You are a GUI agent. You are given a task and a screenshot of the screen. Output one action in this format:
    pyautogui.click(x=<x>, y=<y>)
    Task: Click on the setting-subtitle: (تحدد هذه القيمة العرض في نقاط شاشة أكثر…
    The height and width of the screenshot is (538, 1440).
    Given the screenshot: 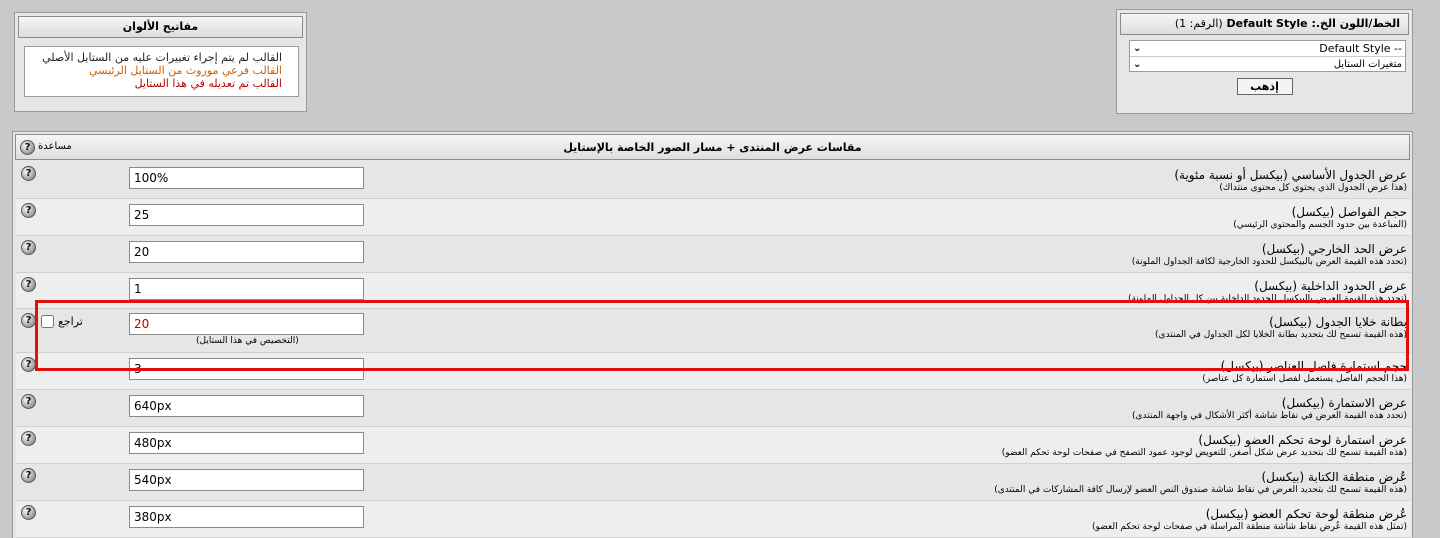 What is the action you would take?
    pyautogui.click(x=1269, y=416)
    